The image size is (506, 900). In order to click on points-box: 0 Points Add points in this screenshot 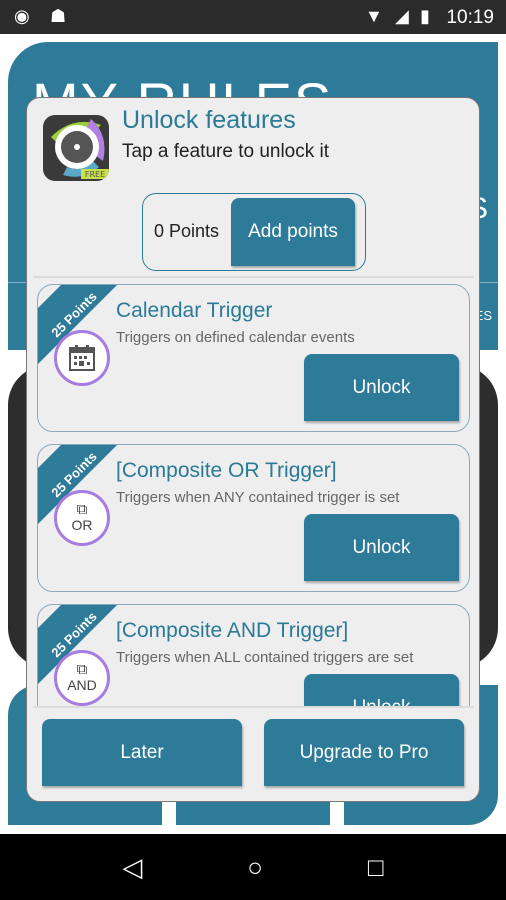, I will do `click(254, 232)`.